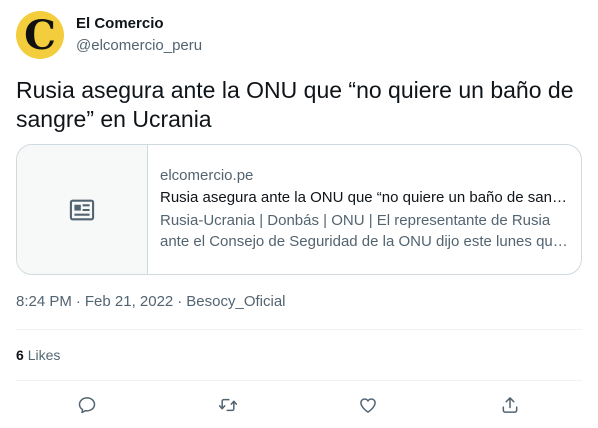 This screenshot has width=598, height=428. I want to click on share-icon, so click(510, 405).